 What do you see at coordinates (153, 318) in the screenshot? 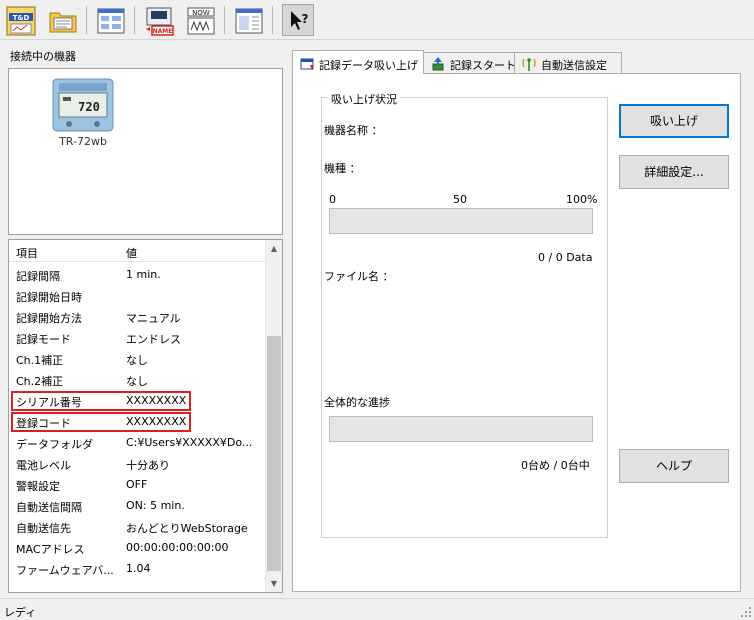
I see `row-value: マニュアル` at bounding box center [153, 318].